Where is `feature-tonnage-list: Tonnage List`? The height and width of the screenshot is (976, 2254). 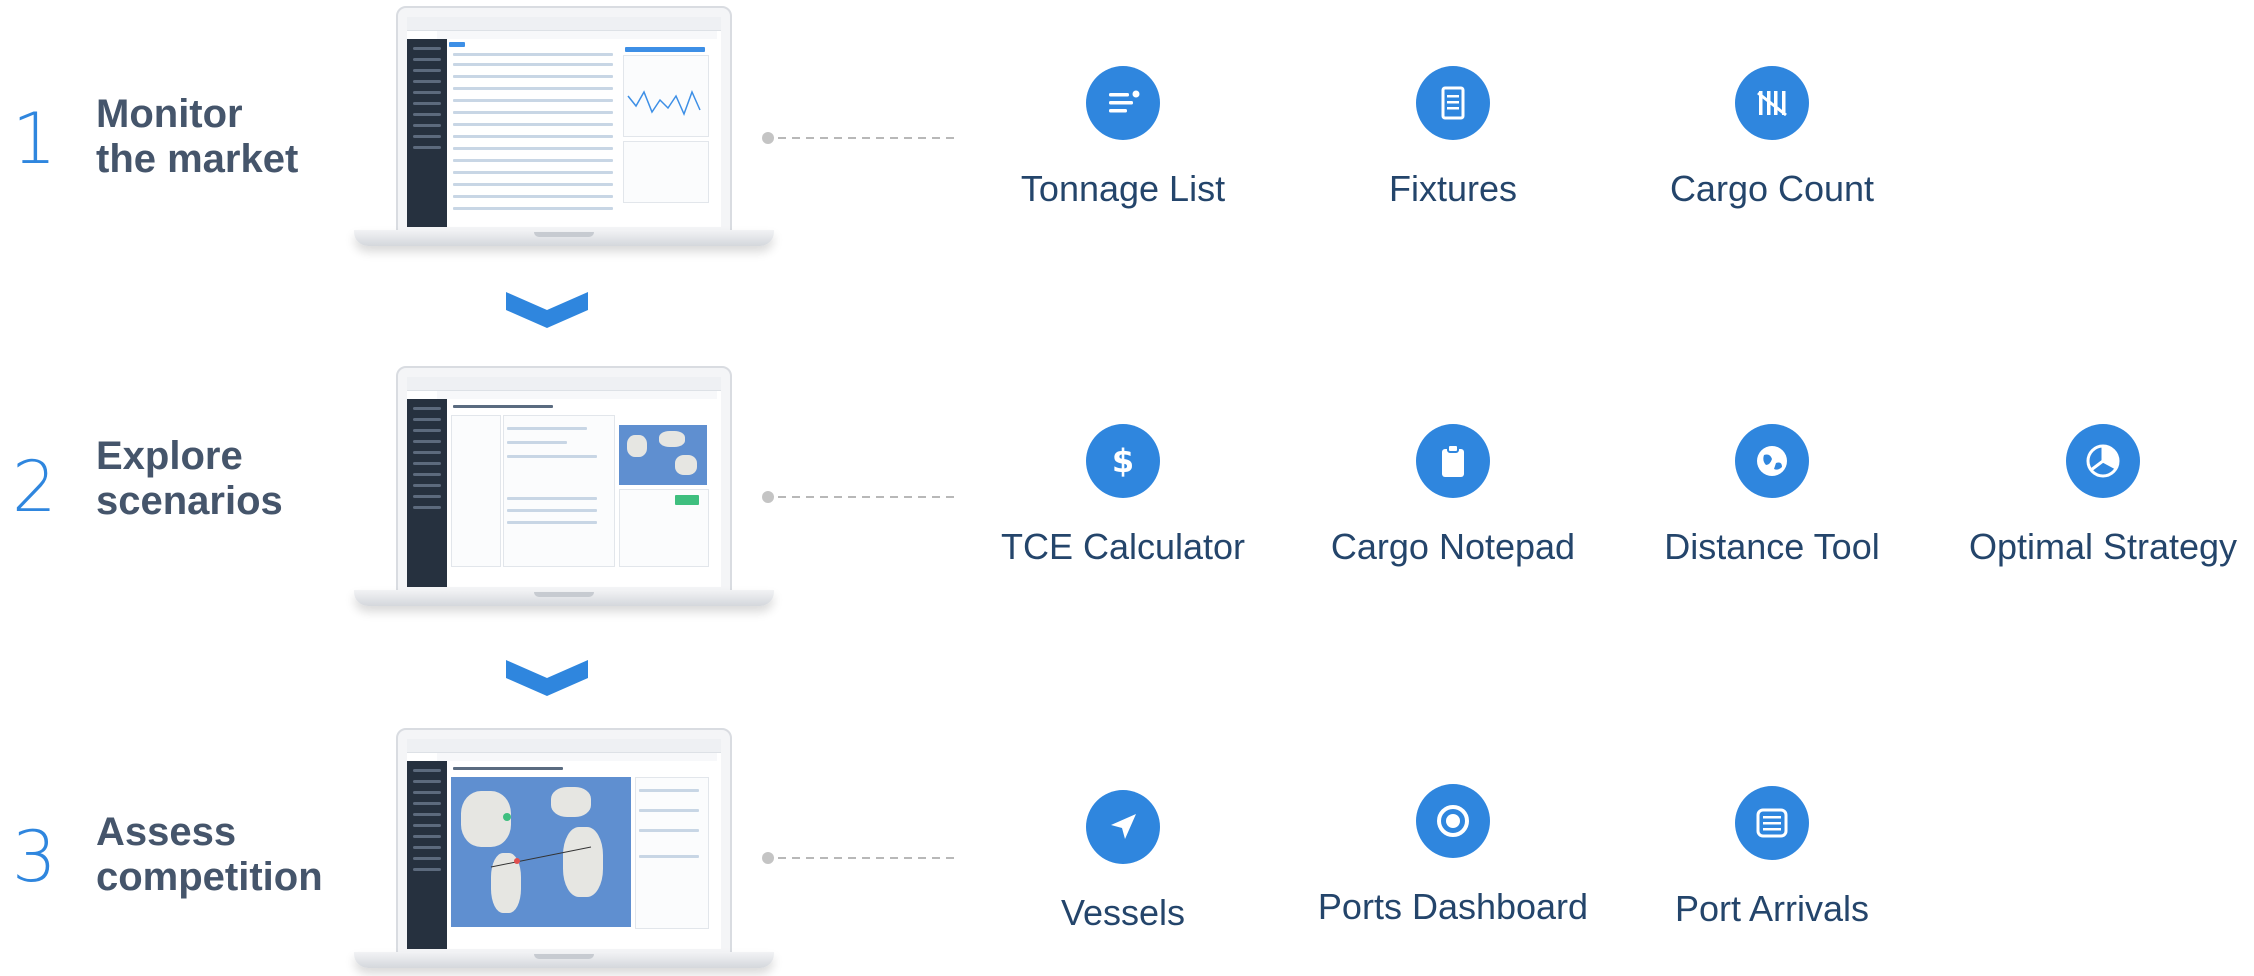 feature-tonnage-list: Tonnage List is located at coordinates (1123, 138).